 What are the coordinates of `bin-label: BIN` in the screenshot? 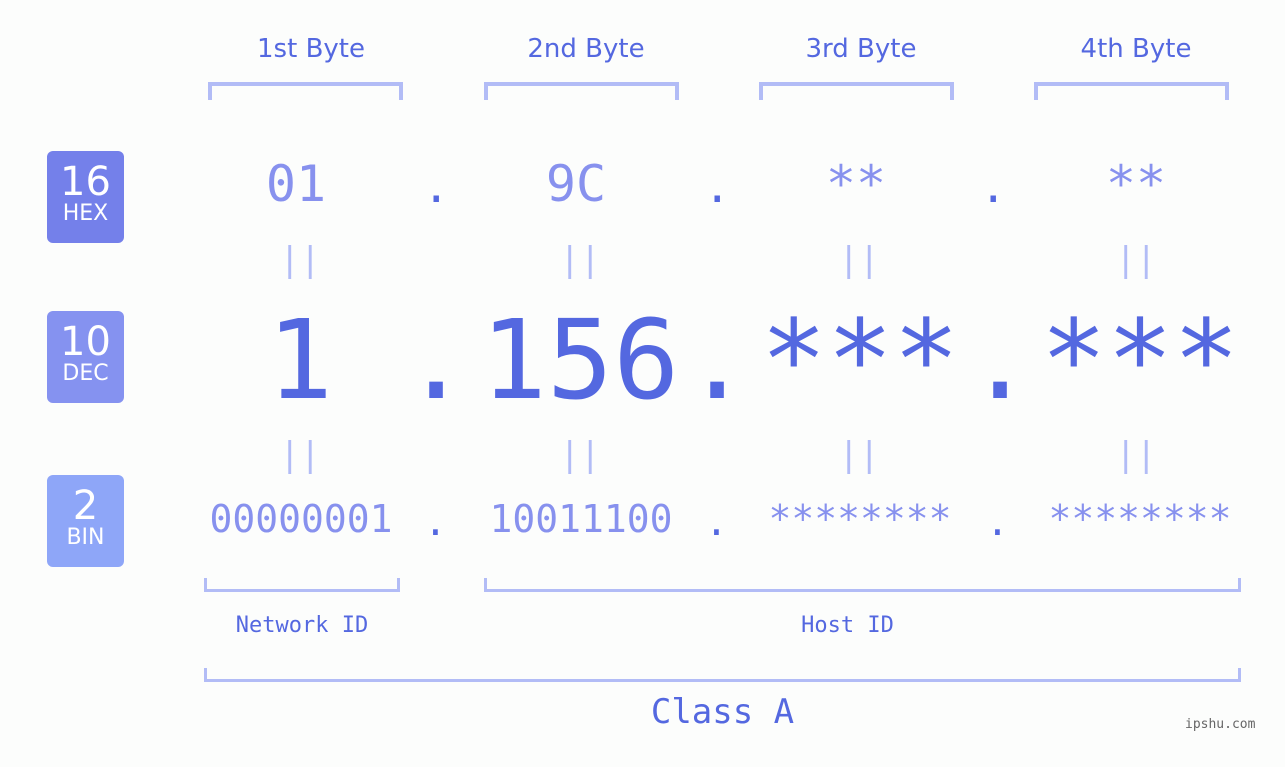 It's located at (85, 537).